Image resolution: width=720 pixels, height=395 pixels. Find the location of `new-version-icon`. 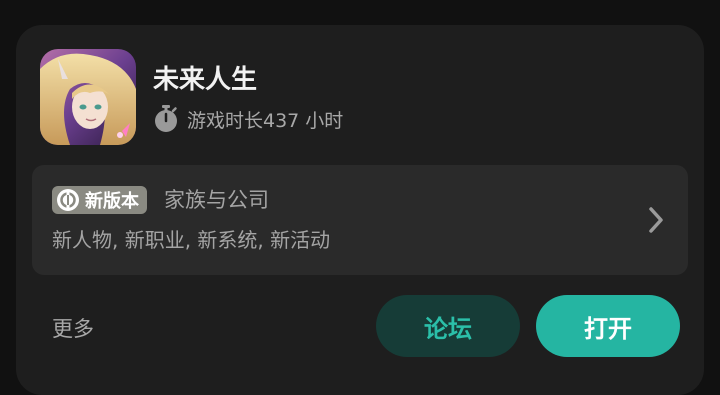

new-version-icon is located at coordinates (68, 200).